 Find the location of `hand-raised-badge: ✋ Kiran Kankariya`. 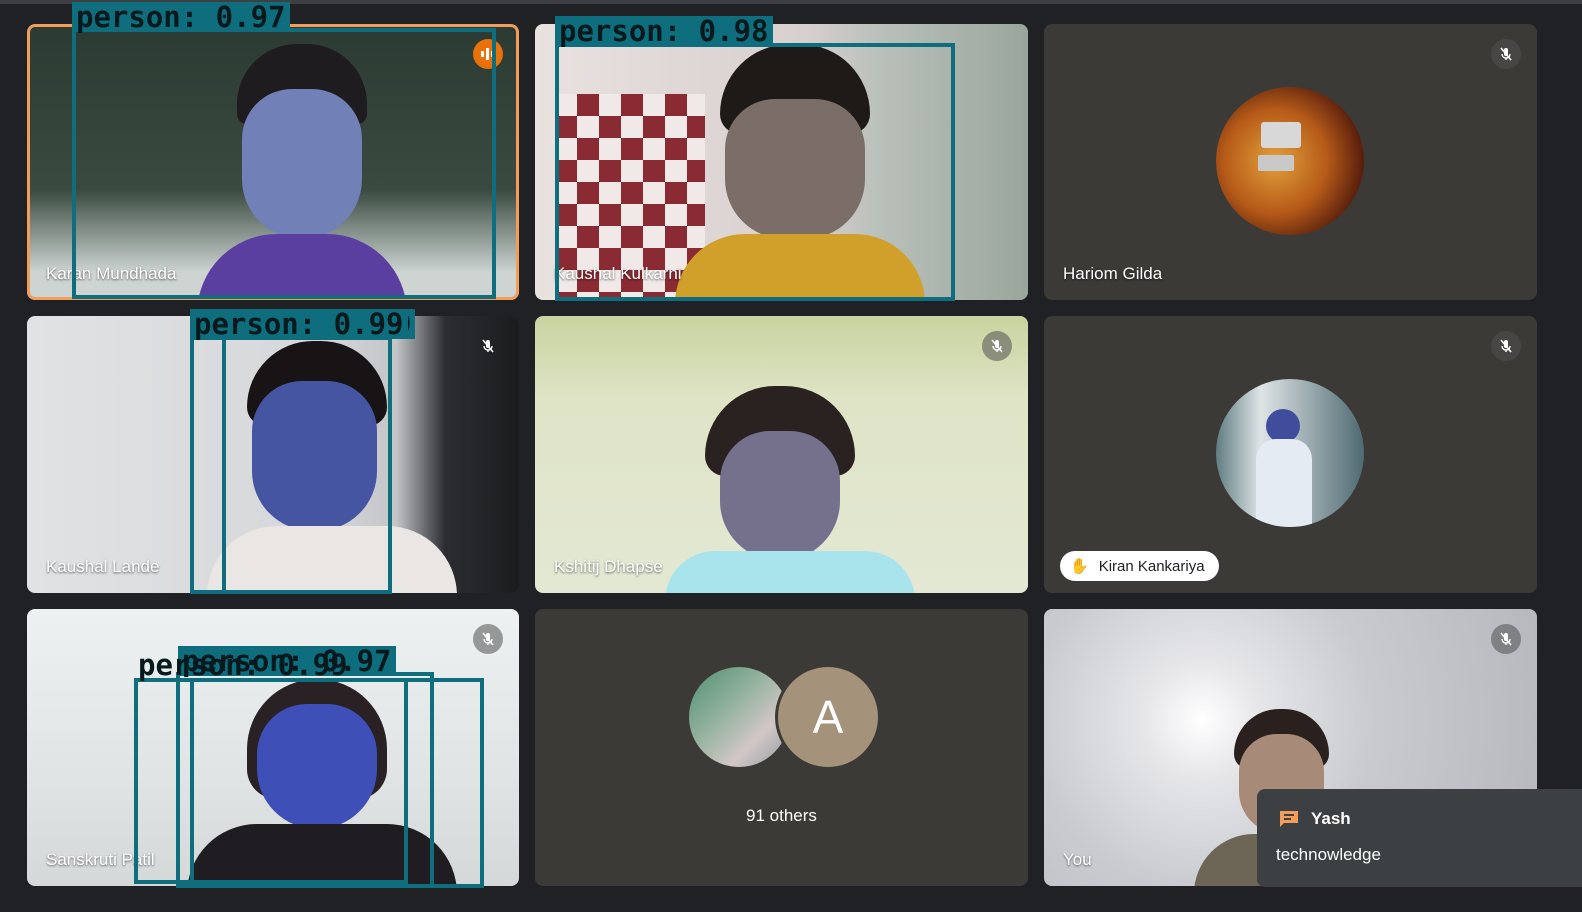

hand-raised-badge: ✋ Kiran Kankariya is located at coordinates (1139, 566).